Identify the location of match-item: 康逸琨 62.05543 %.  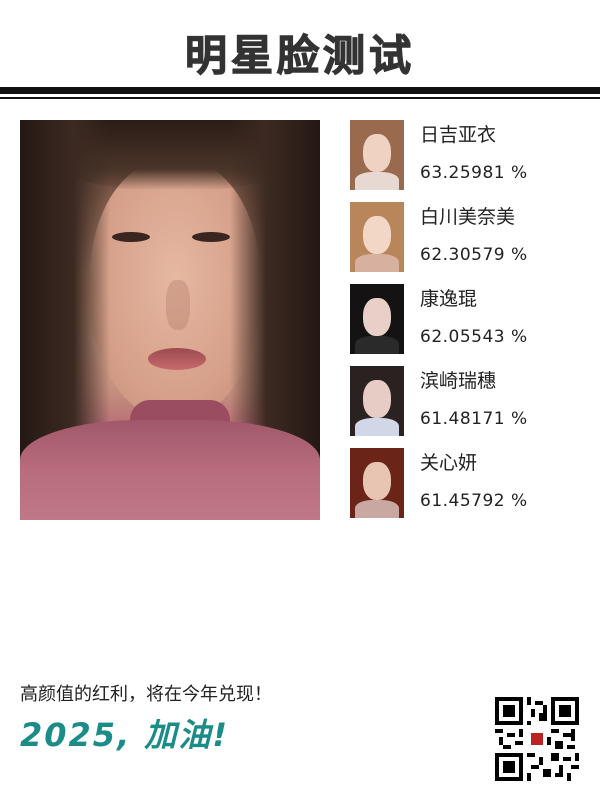
(470, 320).